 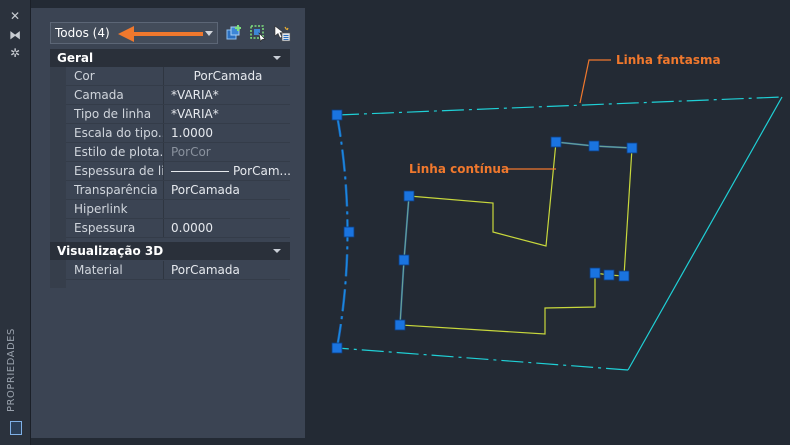 I want to click on annotation-arrow, so click(x=160, y=34).